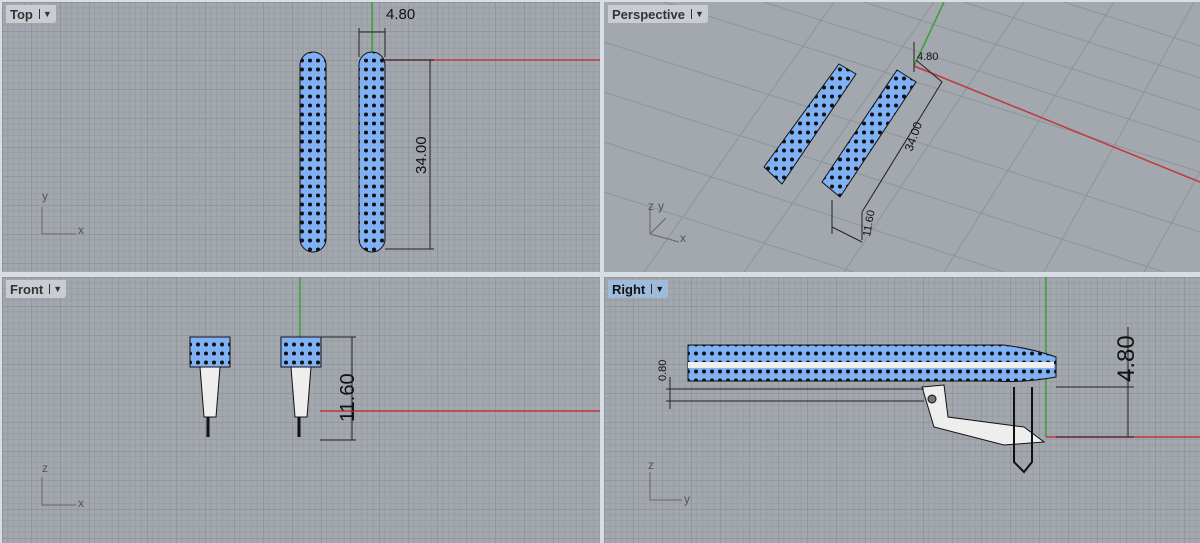 This screenshot has height=543, width=1200. Describe the element at coordinates (21, 14) in the screenshot. I see `viewport-title: Top` at that location.